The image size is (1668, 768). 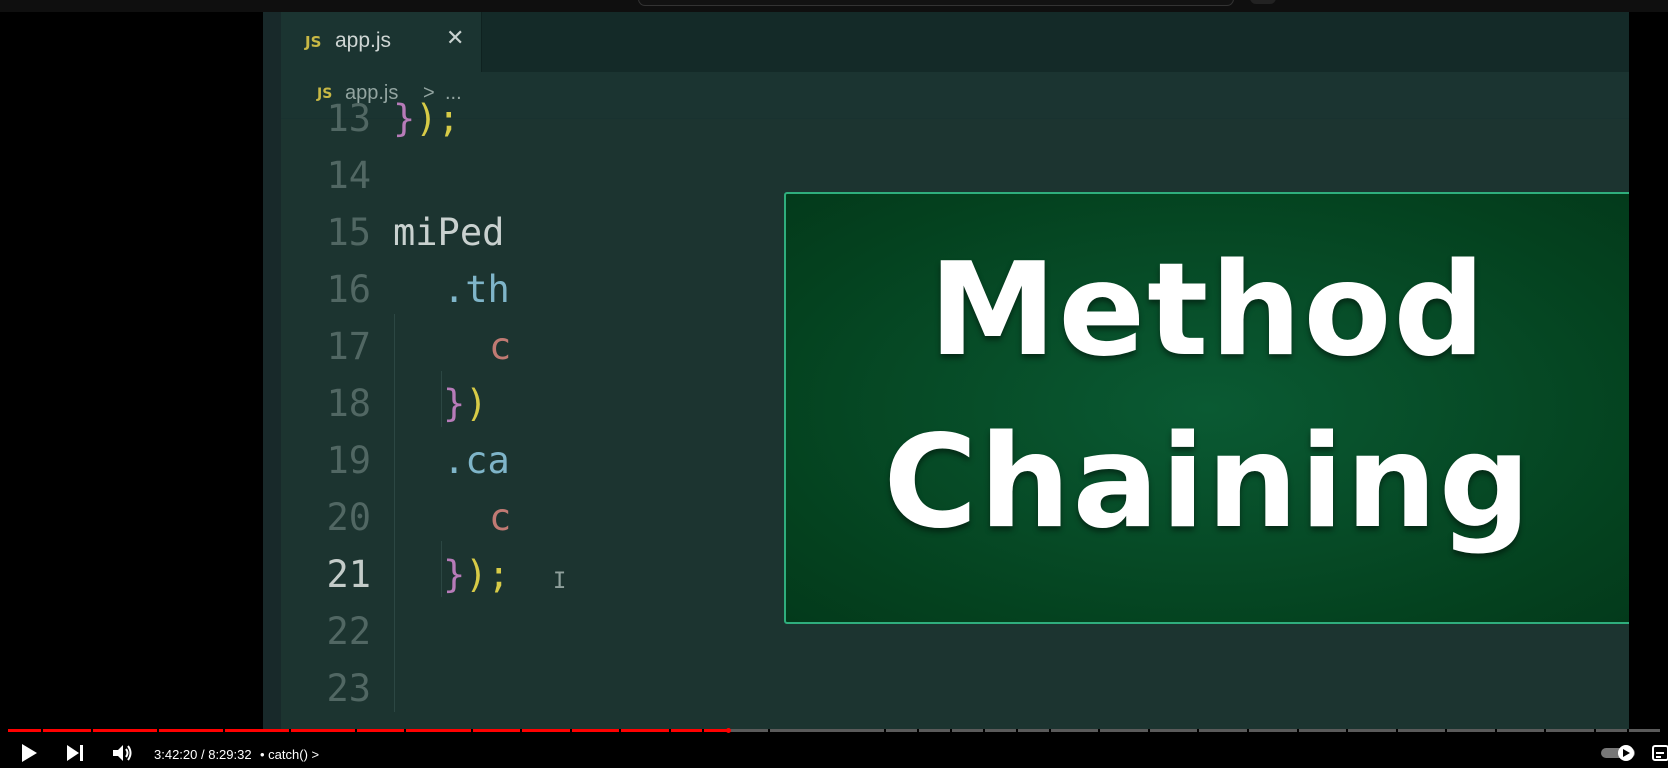 I want to click on time-display: 3:42:20 / 8:29:32, so click(x=203, y=754).